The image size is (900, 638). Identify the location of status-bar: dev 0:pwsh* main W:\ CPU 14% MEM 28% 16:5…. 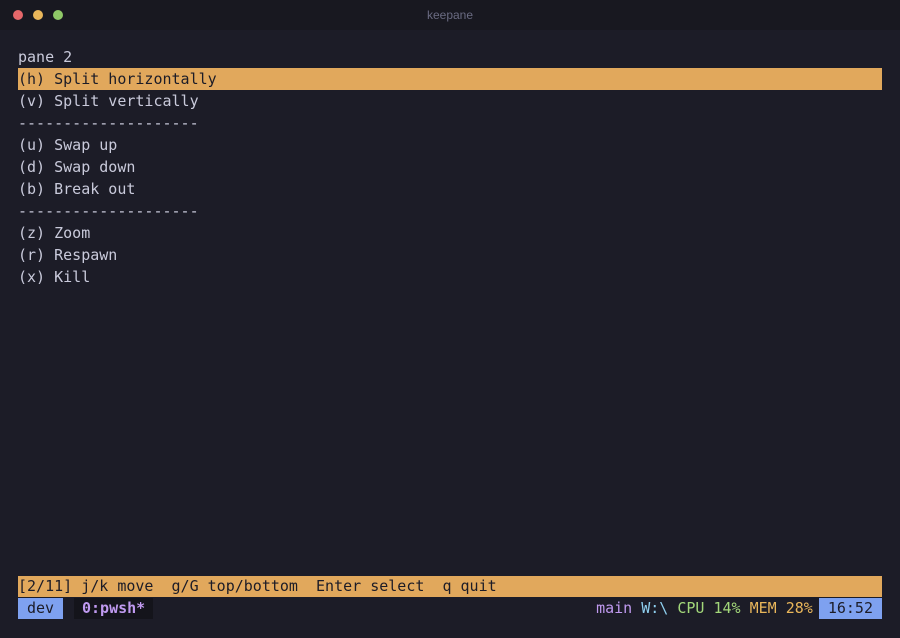
(450, 608).